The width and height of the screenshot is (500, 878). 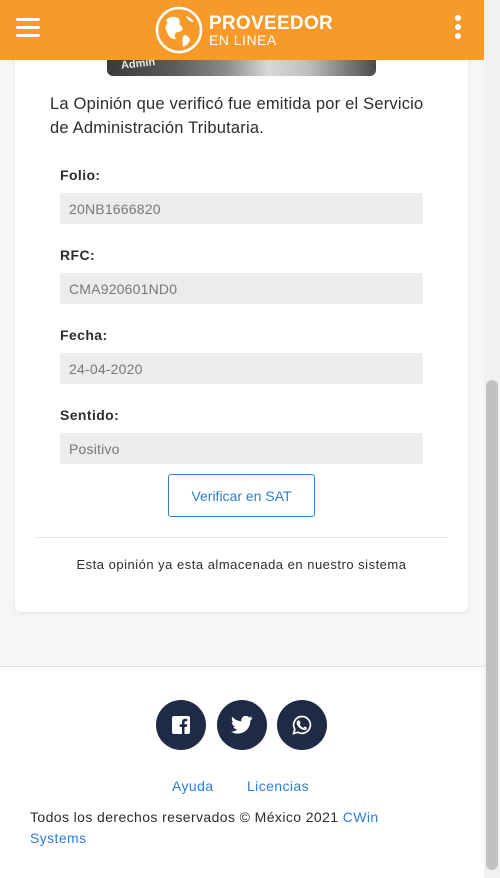 What do you see at coordinates (241, 537) in the screenshot?
I see `divider` at bounding box center [241, 537].